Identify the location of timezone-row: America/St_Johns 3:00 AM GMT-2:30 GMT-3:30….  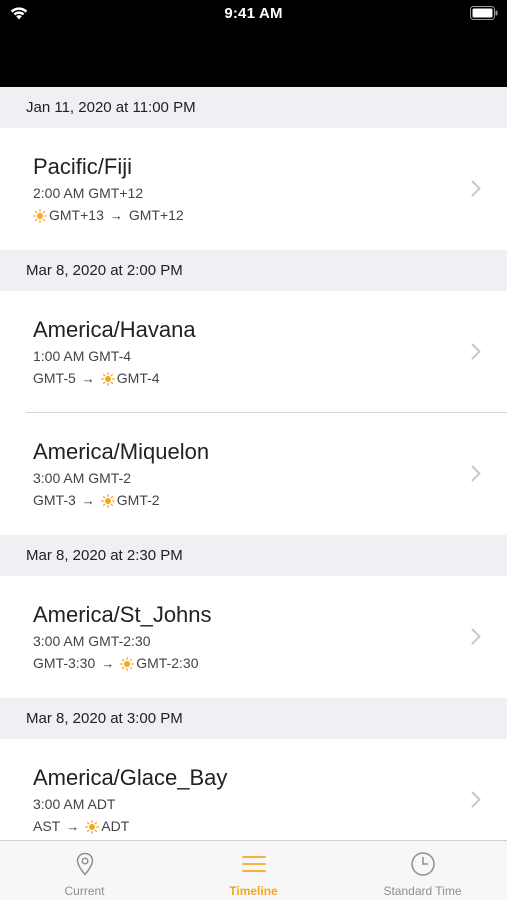
(253, 637).